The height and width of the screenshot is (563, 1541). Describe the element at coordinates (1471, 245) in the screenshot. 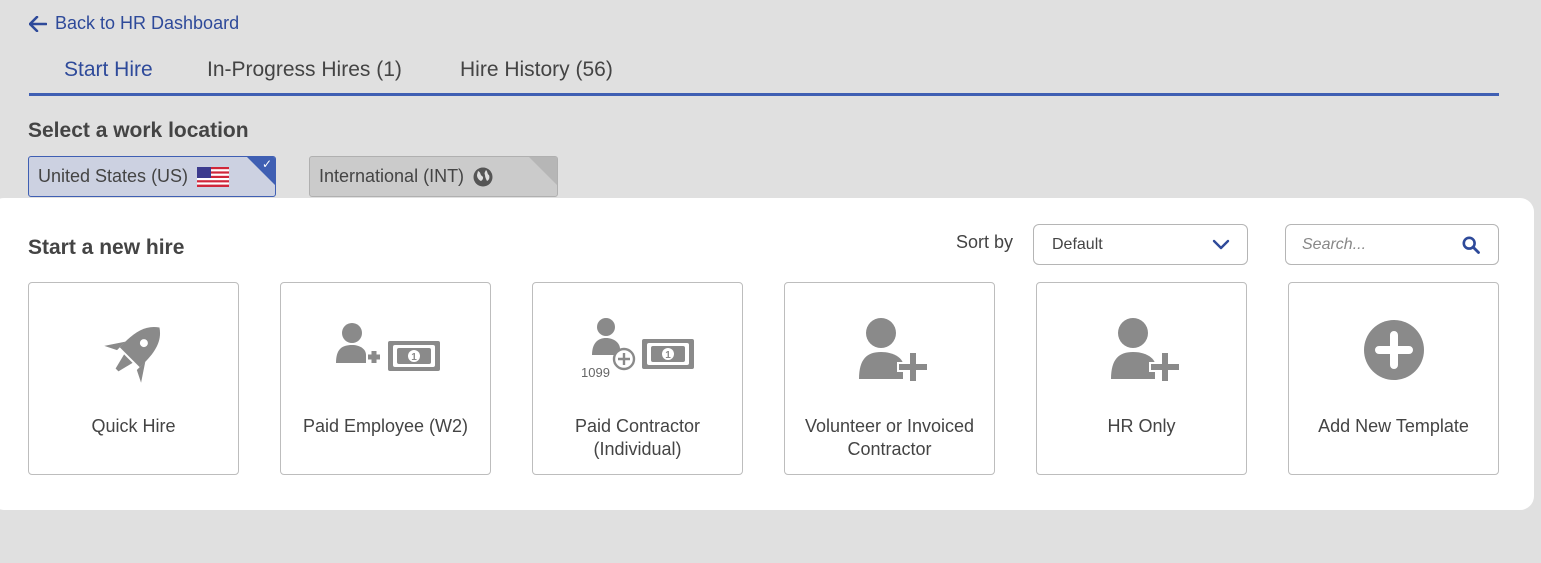

I see `search-icon` at that location.